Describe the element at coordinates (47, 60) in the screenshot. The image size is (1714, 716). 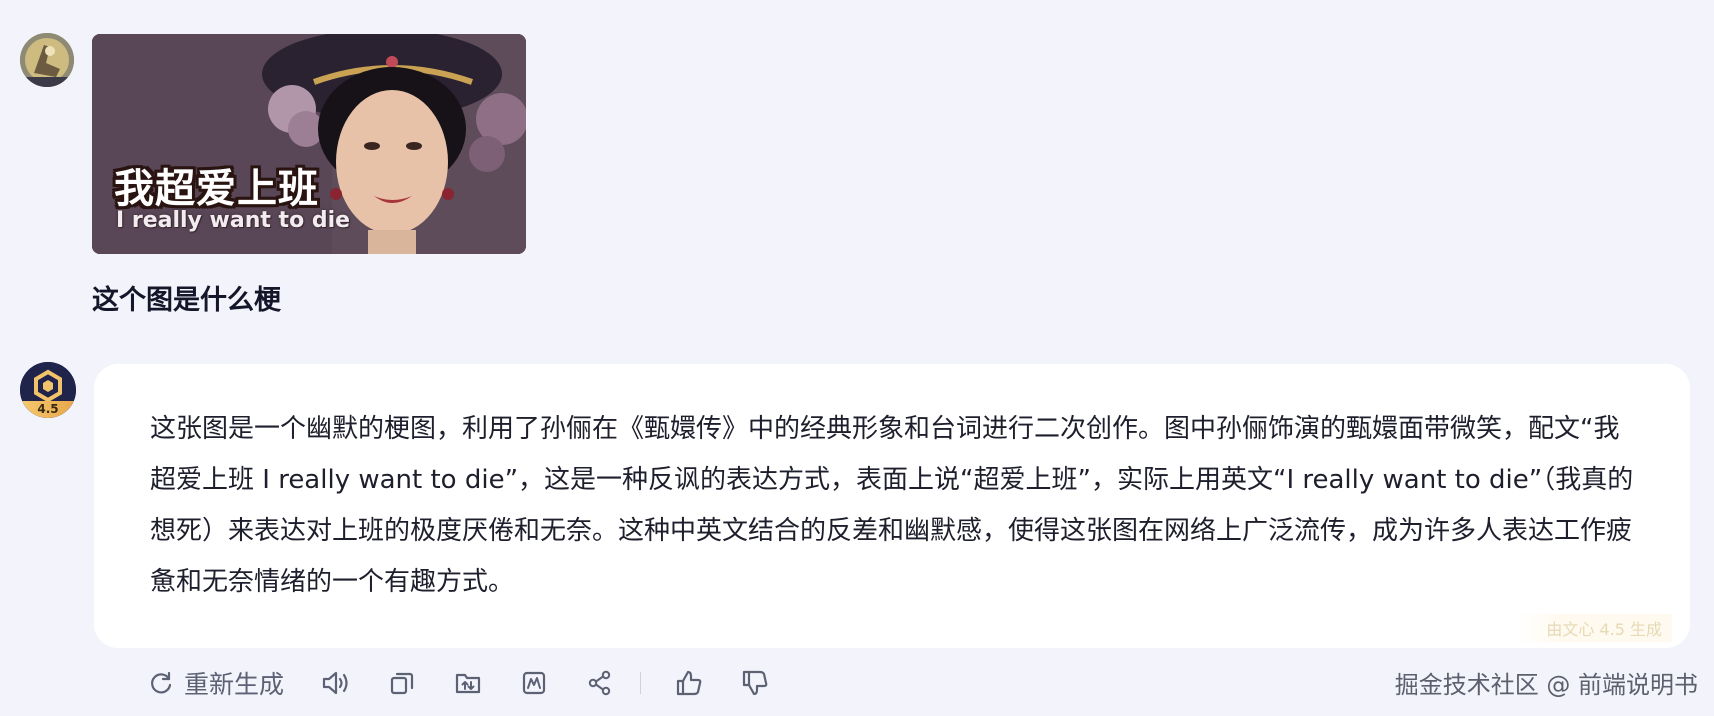
I see `user-avatar` at that location.